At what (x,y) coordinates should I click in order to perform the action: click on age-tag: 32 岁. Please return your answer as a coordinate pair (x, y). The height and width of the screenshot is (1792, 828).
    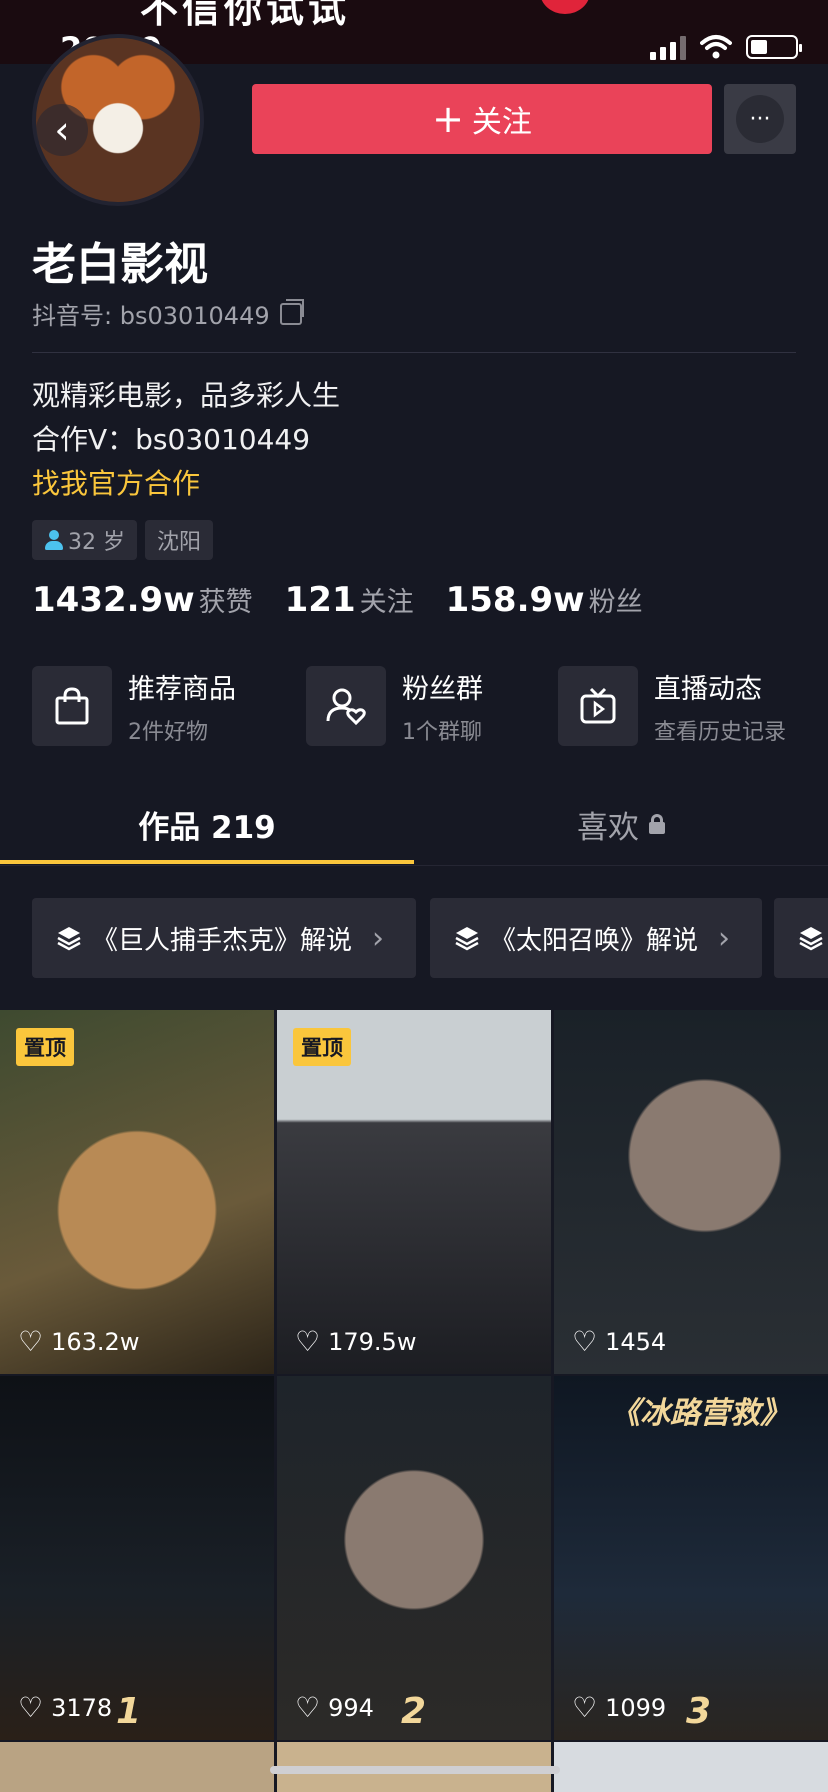
    Looking at the image, I should click on (84, 540).